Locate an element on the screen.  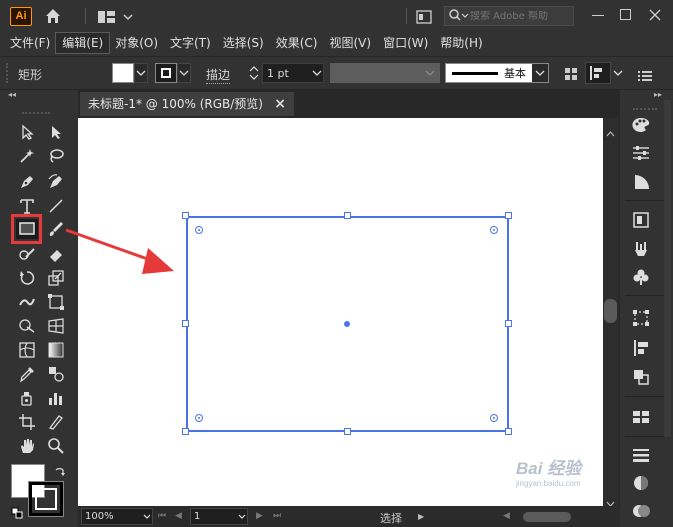
first-artboard-icon: ⏮ is located at coordinates (162, 516).